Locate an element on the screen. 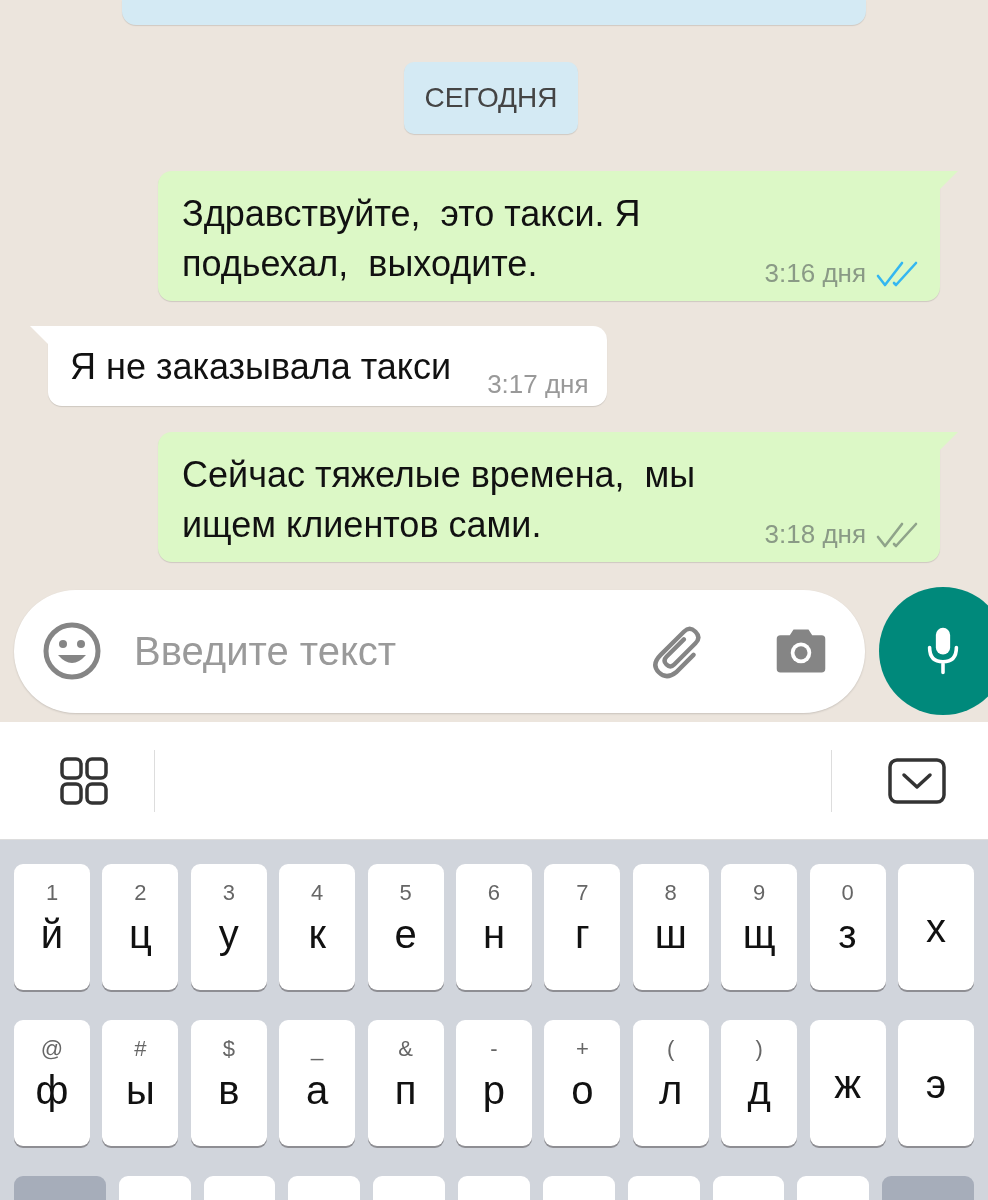 This screenshot has height=1200, width=988. keyboard-key: ( л is located at coordinates (670, 1083).